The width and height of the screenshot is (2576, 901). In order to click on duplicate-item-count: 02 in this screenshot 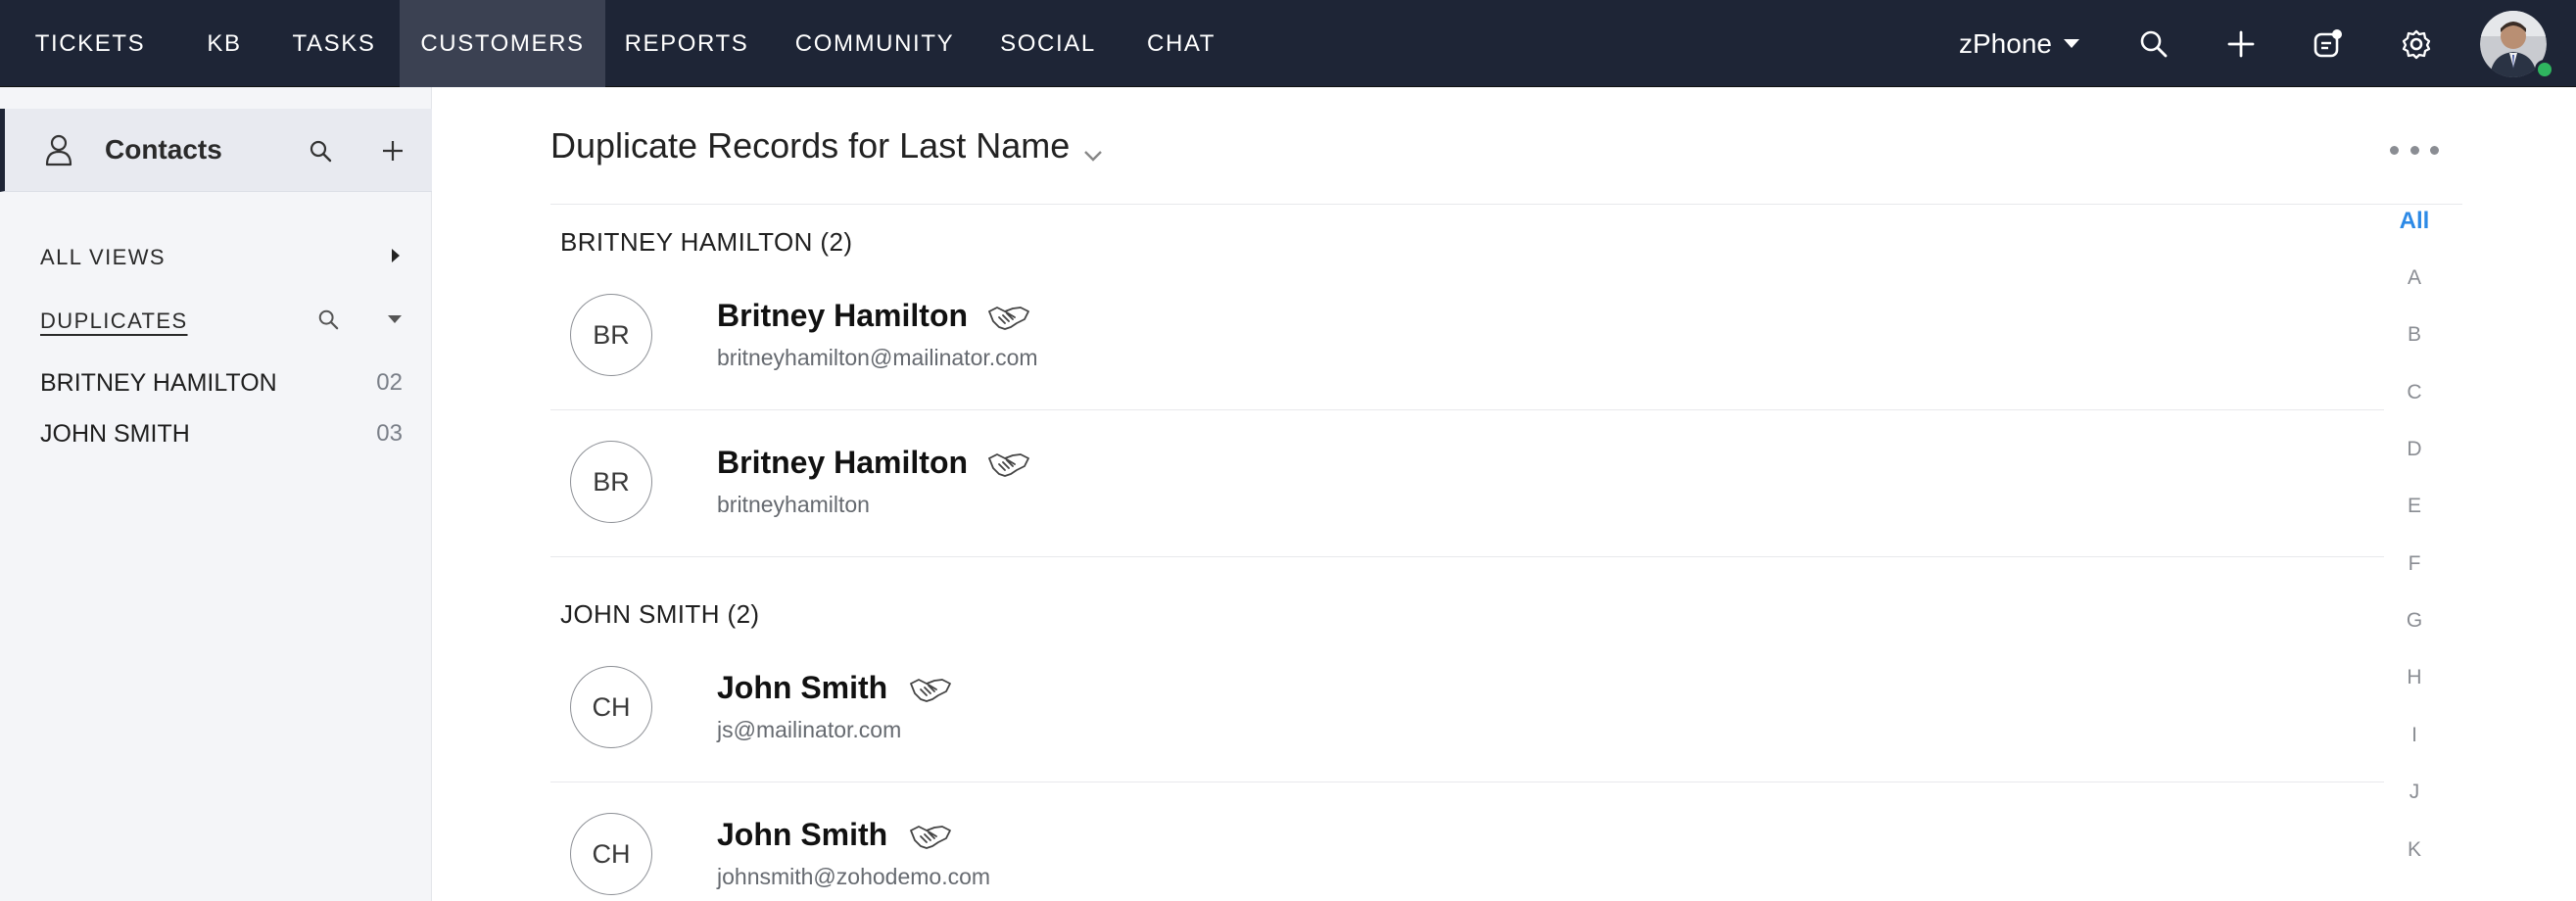, I will do `click(390, 382)`.